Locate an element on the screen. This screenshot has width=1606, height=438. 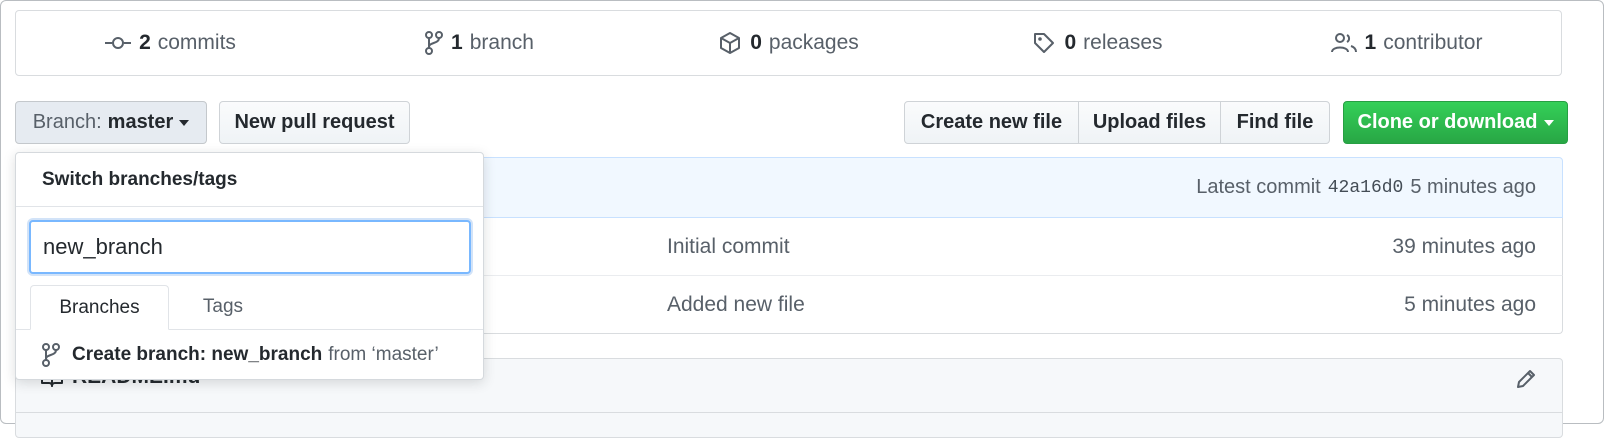
commit-age: 5 minutes ago is located at coordinates (1470, 304).